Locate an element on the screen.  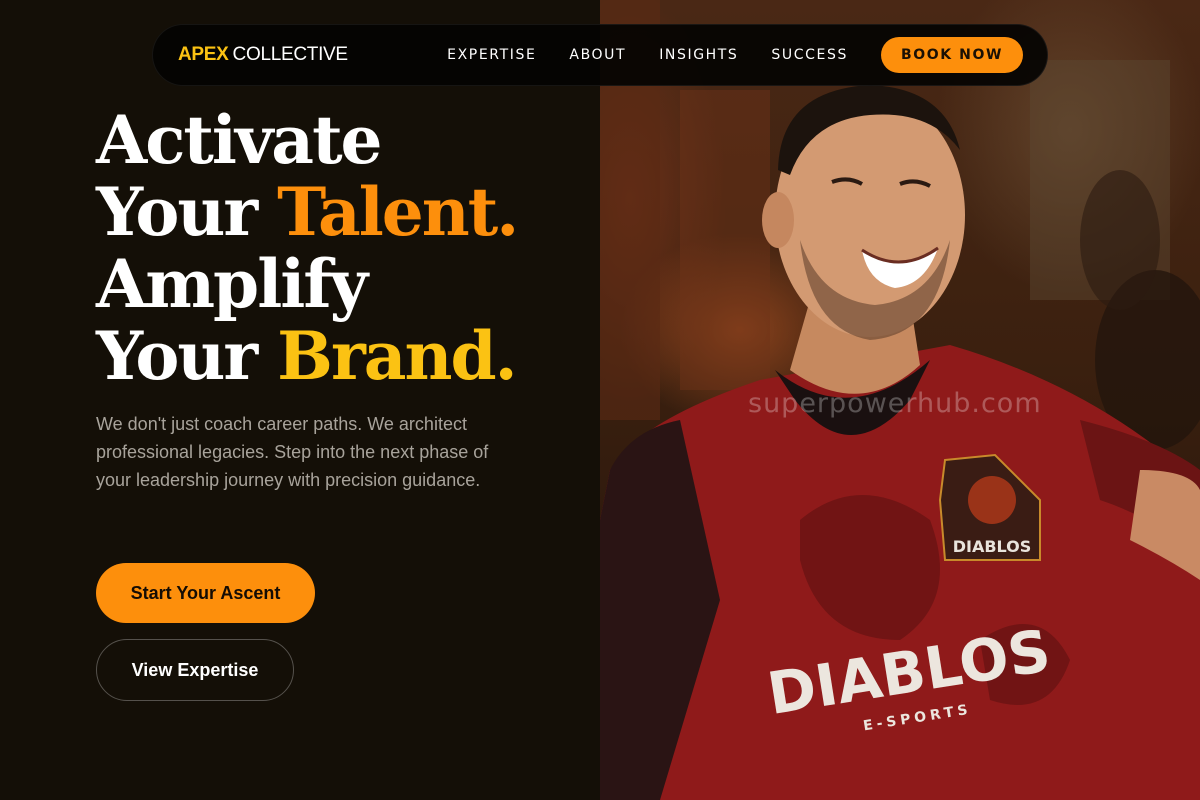
headline-accent-brand: Brand. is located at coordinates (397, 356).